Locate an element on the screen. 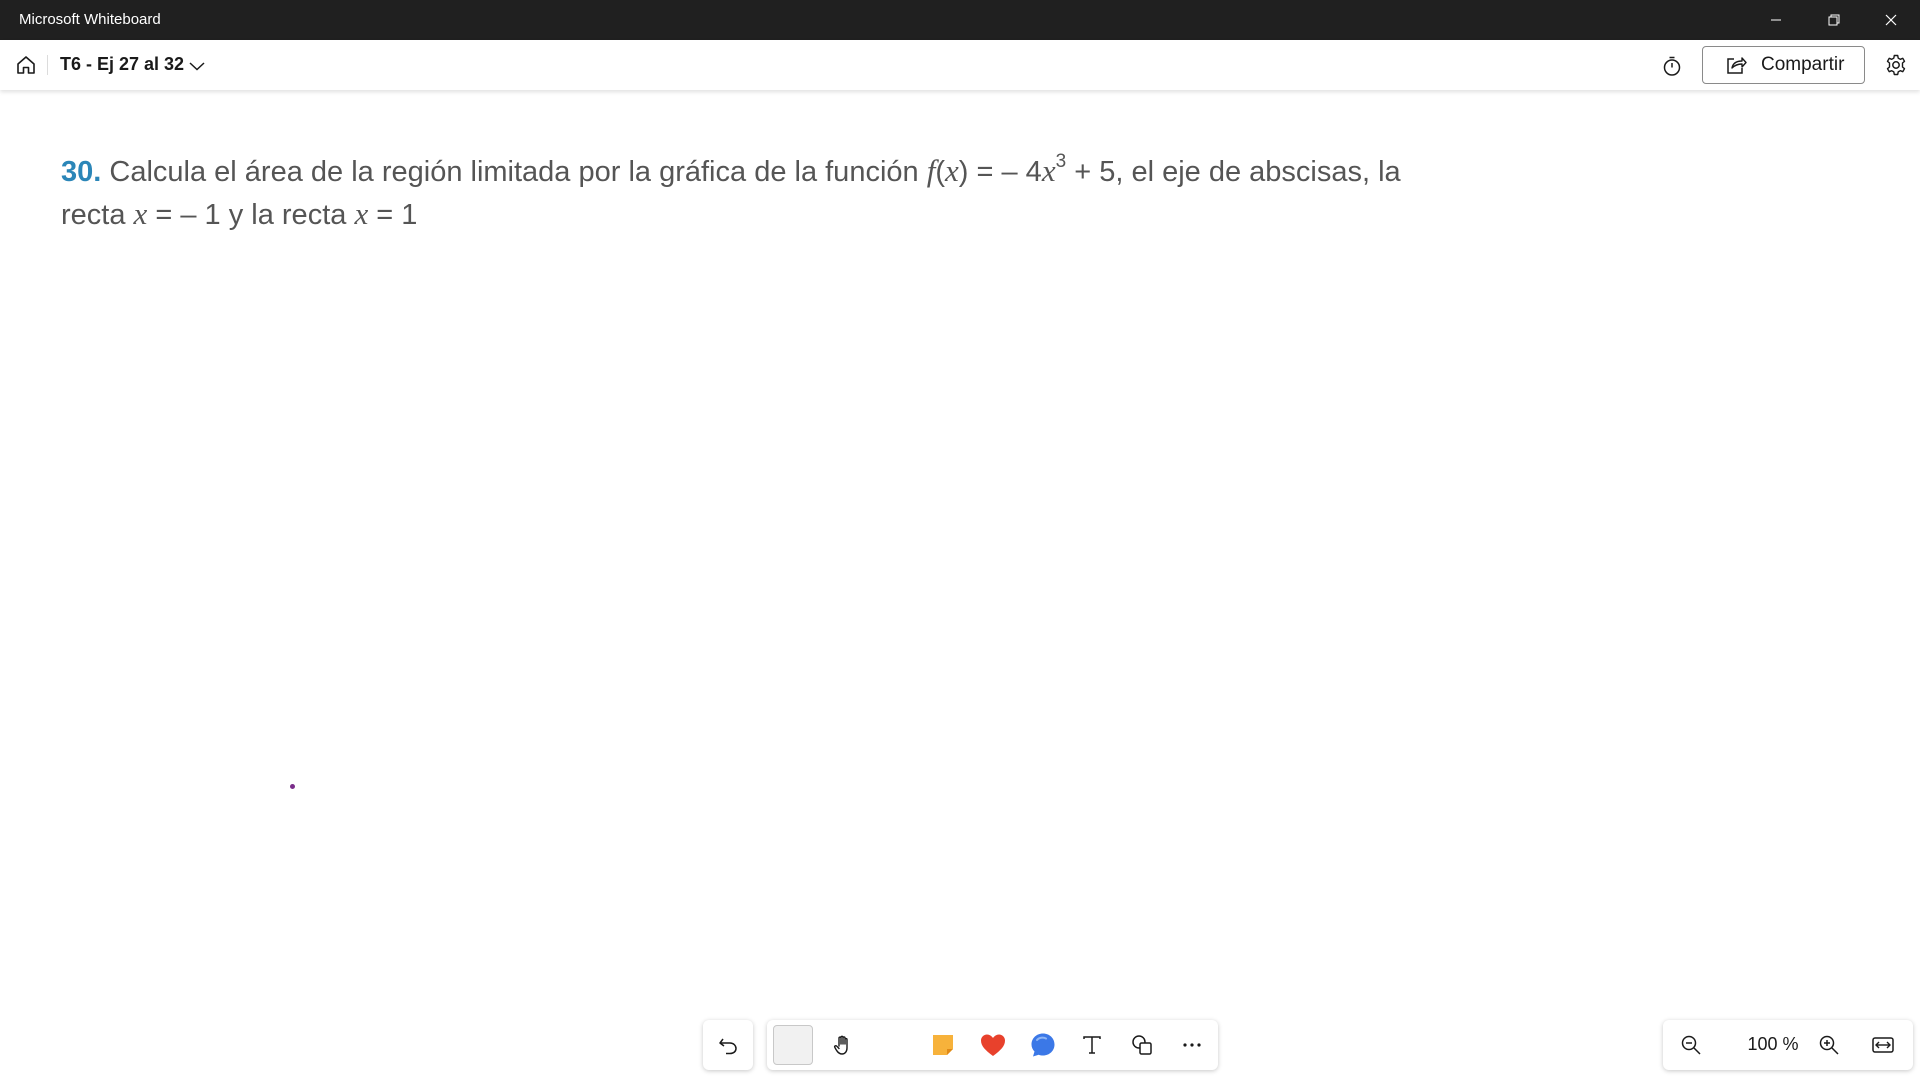 Image resolution: width=1920 pixels, height=1080 pixels. heart-reaction-icon is located at coordinates (993, 1045).